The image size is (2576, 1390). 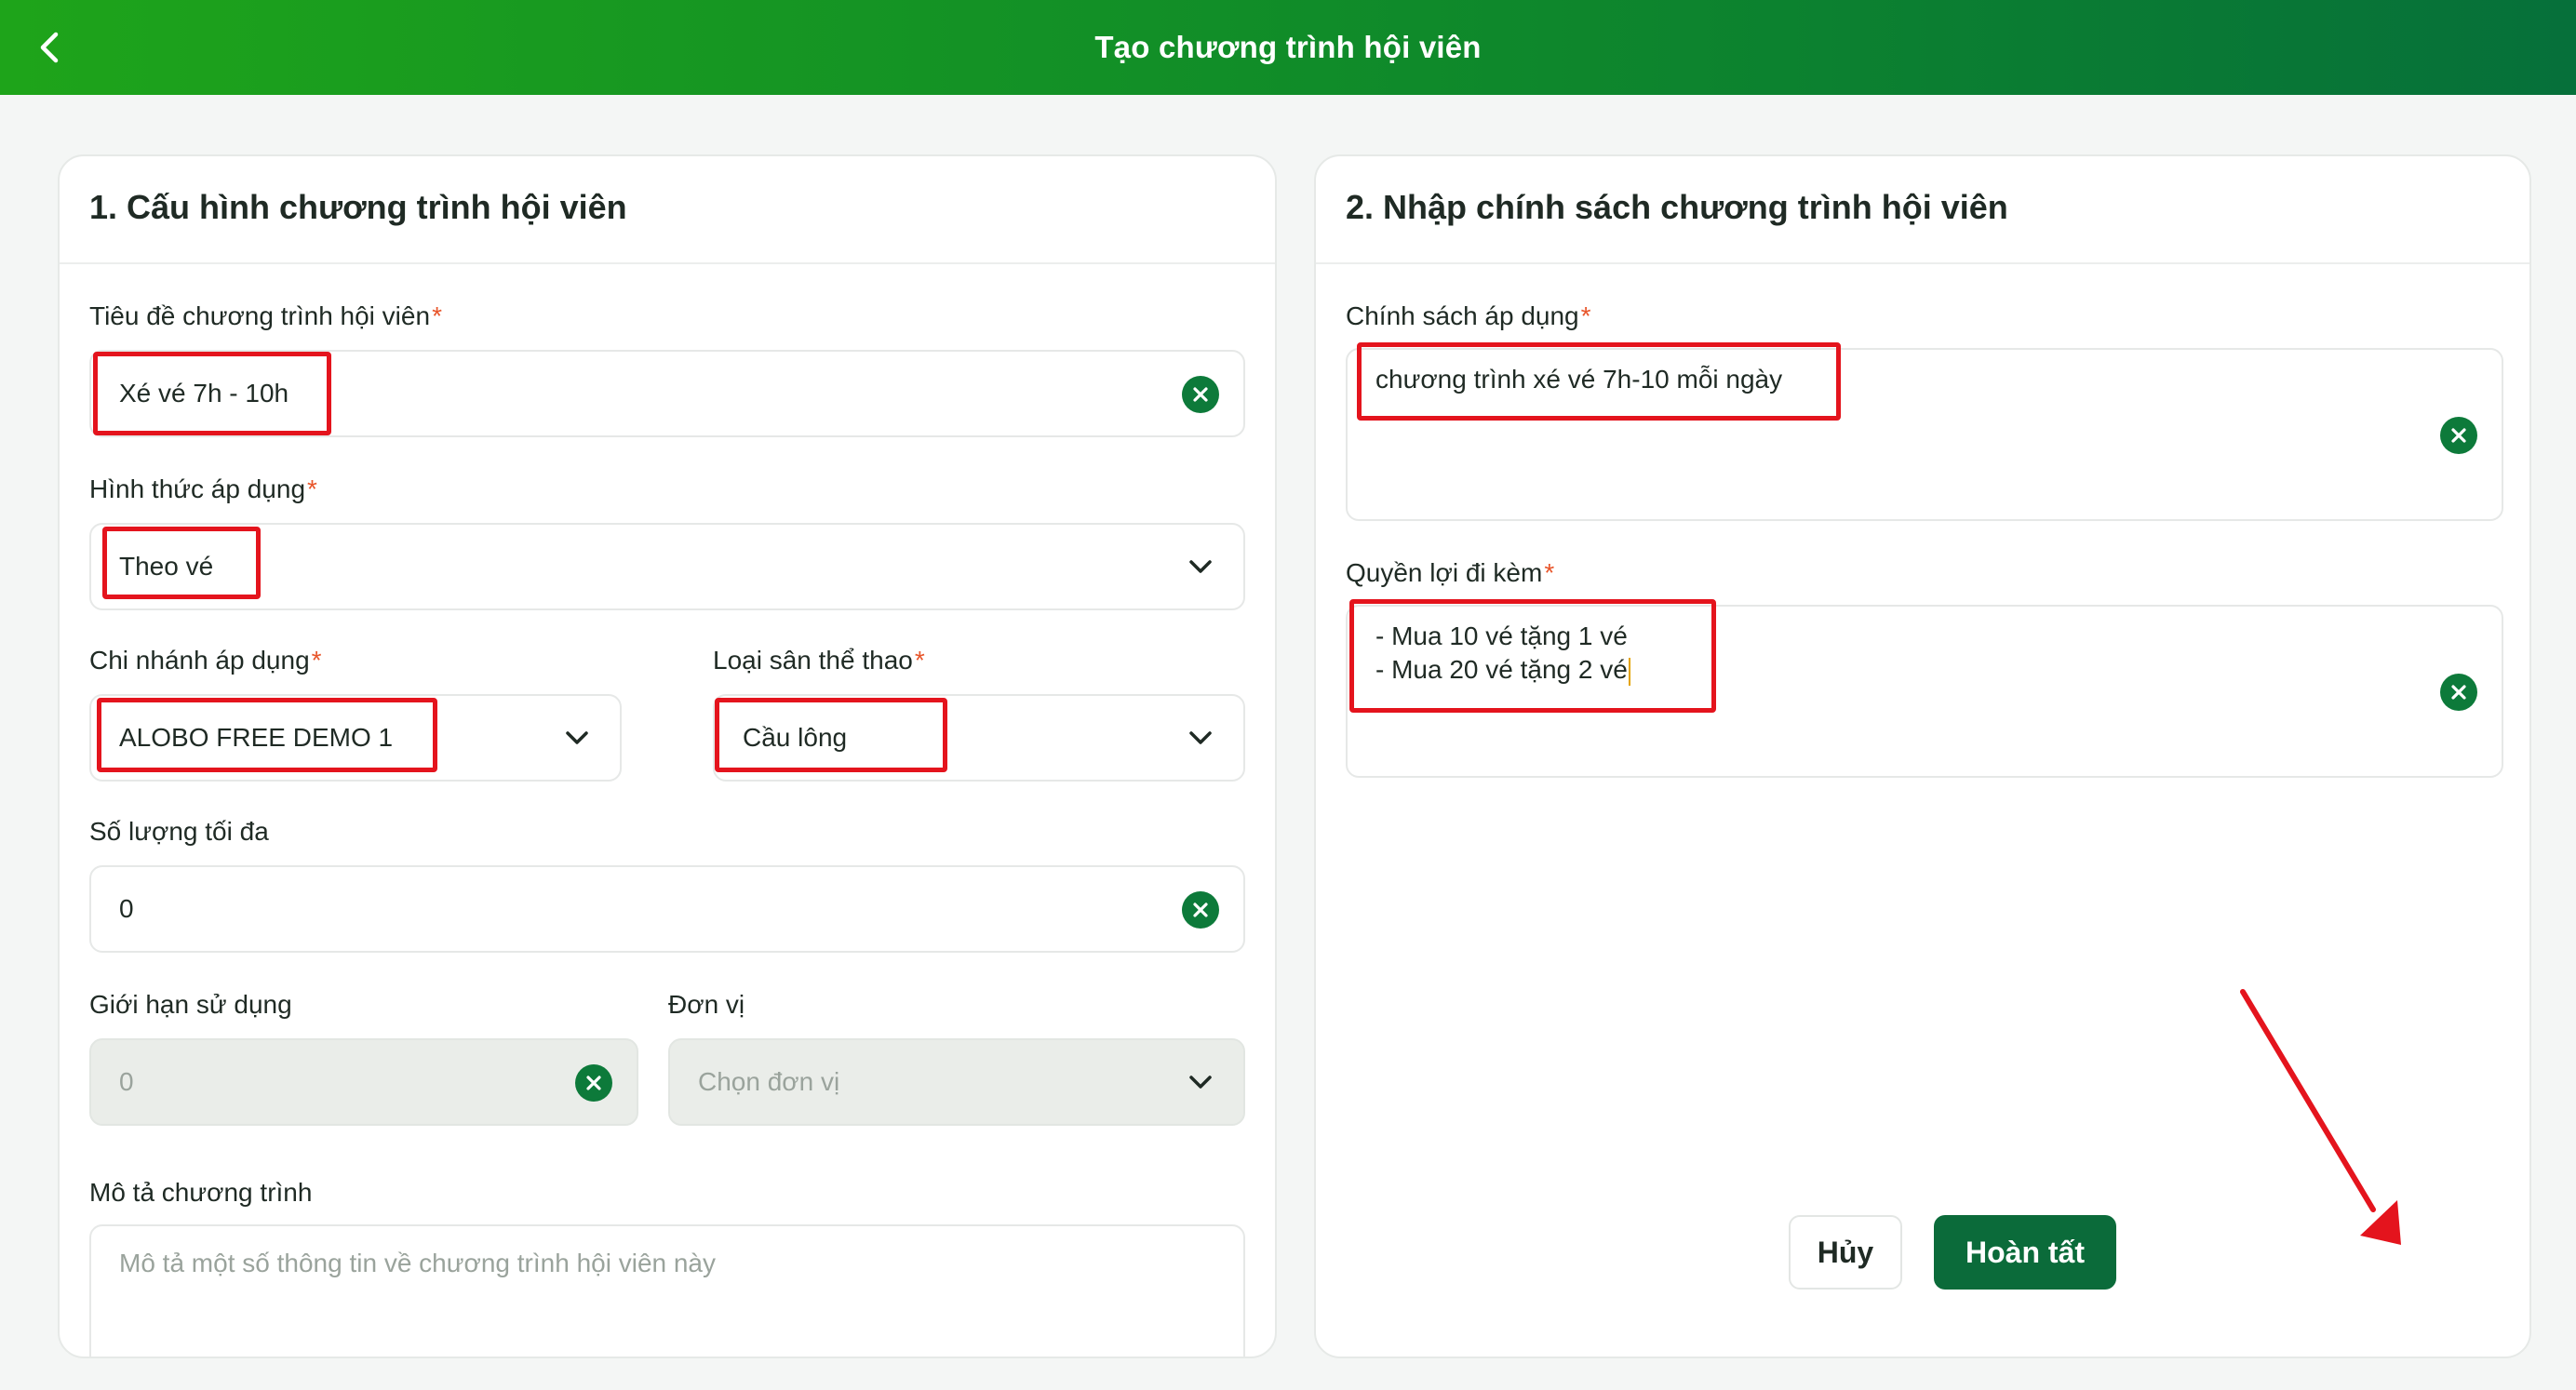 I want to click on branch-select: ALOBO FREE DEMO 1, so click(x=355, y=738).